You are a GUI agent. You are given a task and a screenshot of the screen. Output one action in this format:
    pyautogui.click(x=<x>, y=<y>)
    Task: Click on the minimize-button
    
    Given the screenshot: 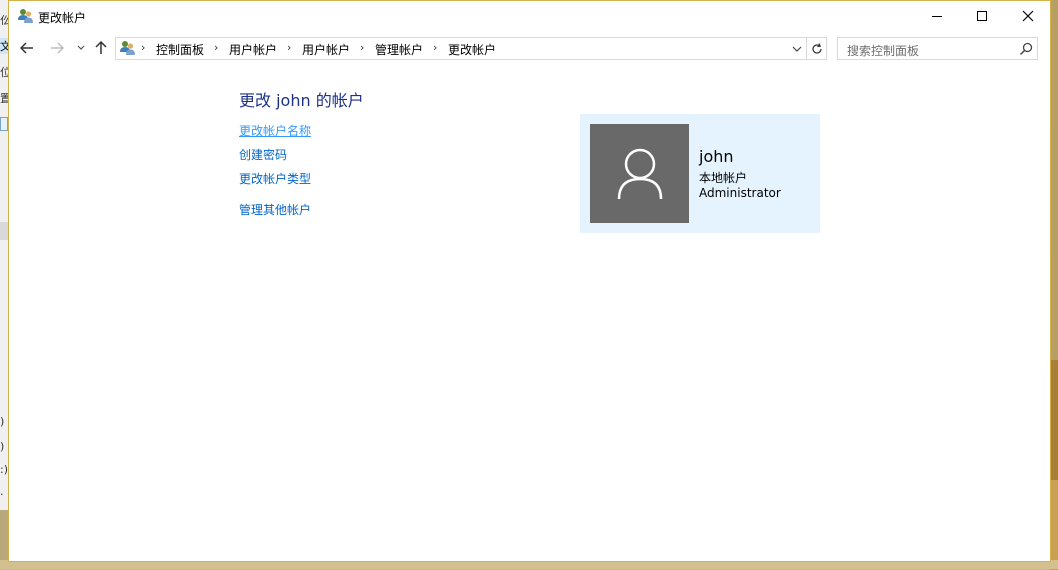 What is the action you would take?
    pyautogui.click(x=937, y=16)
    